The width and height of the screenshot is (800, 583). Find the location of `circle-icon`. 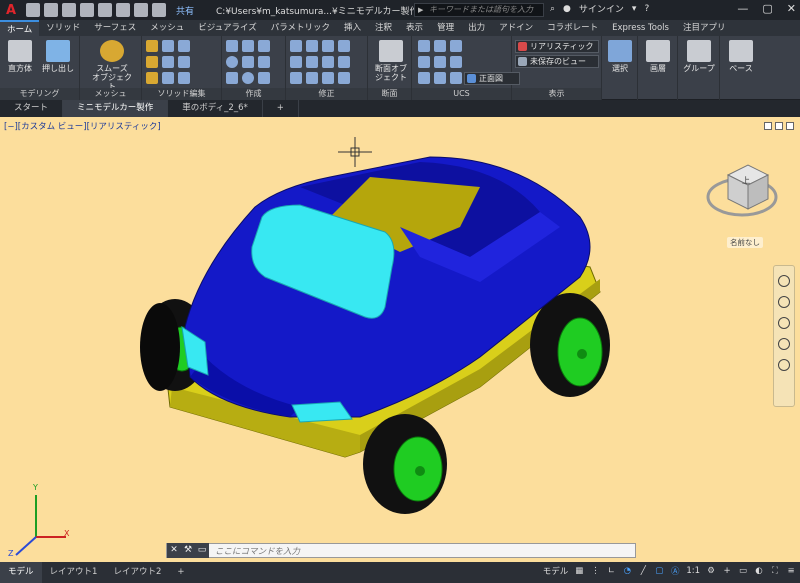

circle-icon is located at coordinates (232, 62).